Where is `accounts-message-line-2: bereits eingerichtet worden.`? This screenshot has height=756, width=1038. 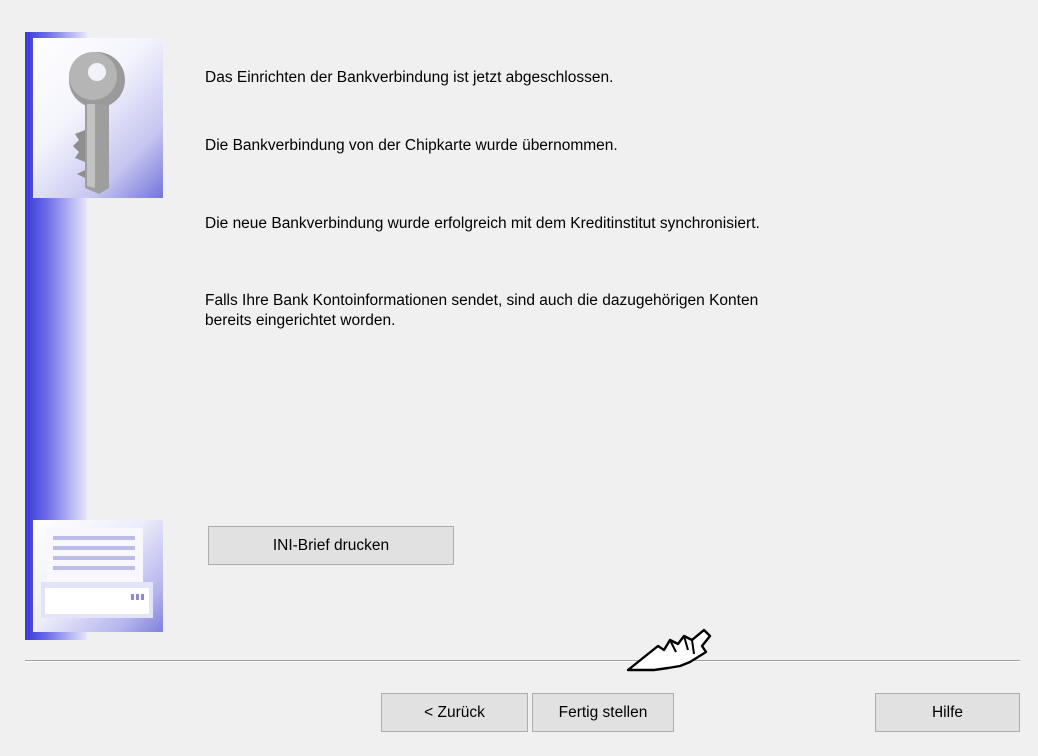
accounts-message-line-2: bereits eingerichtet worden. is located at coordinates (300, 320).